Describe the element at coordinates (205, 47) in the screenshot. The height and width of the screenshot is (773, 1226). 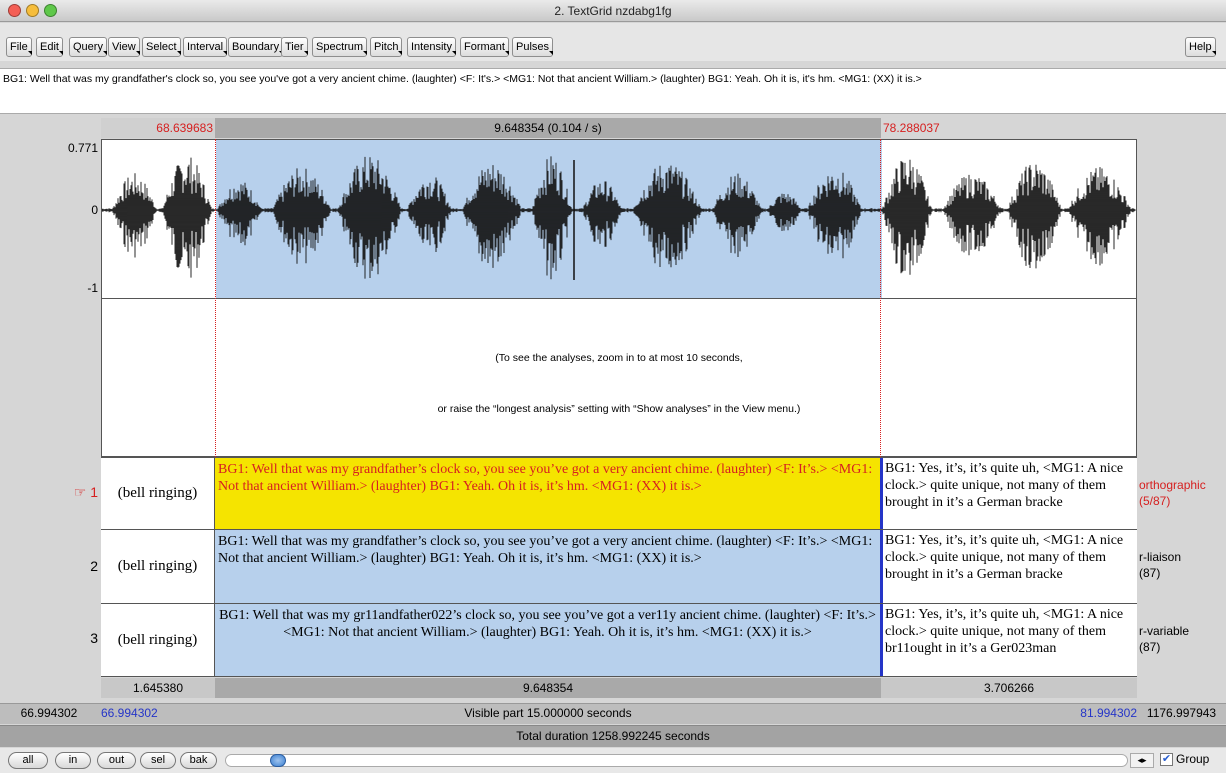
I see `menu-interval: Interval` at that location.